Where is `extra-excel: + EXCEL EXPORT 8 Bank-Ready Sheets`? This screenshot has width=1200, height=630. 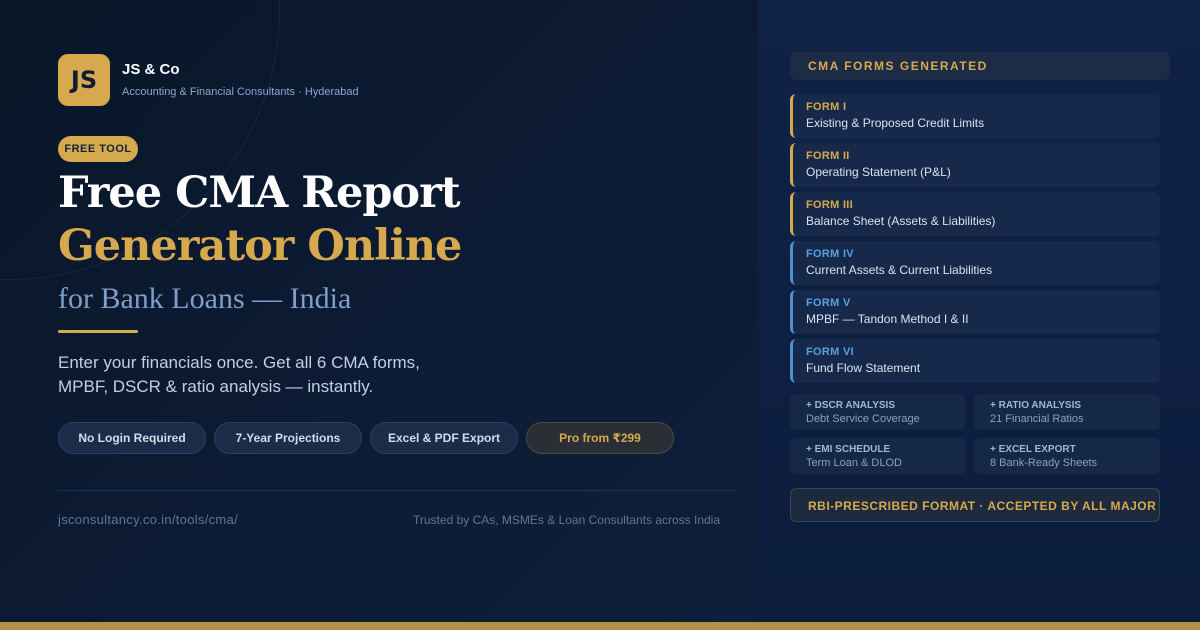
extra-excel: + EXCEL EXPORT 8 Bank-Ready Sheets is located at coordinates (1067, 456).